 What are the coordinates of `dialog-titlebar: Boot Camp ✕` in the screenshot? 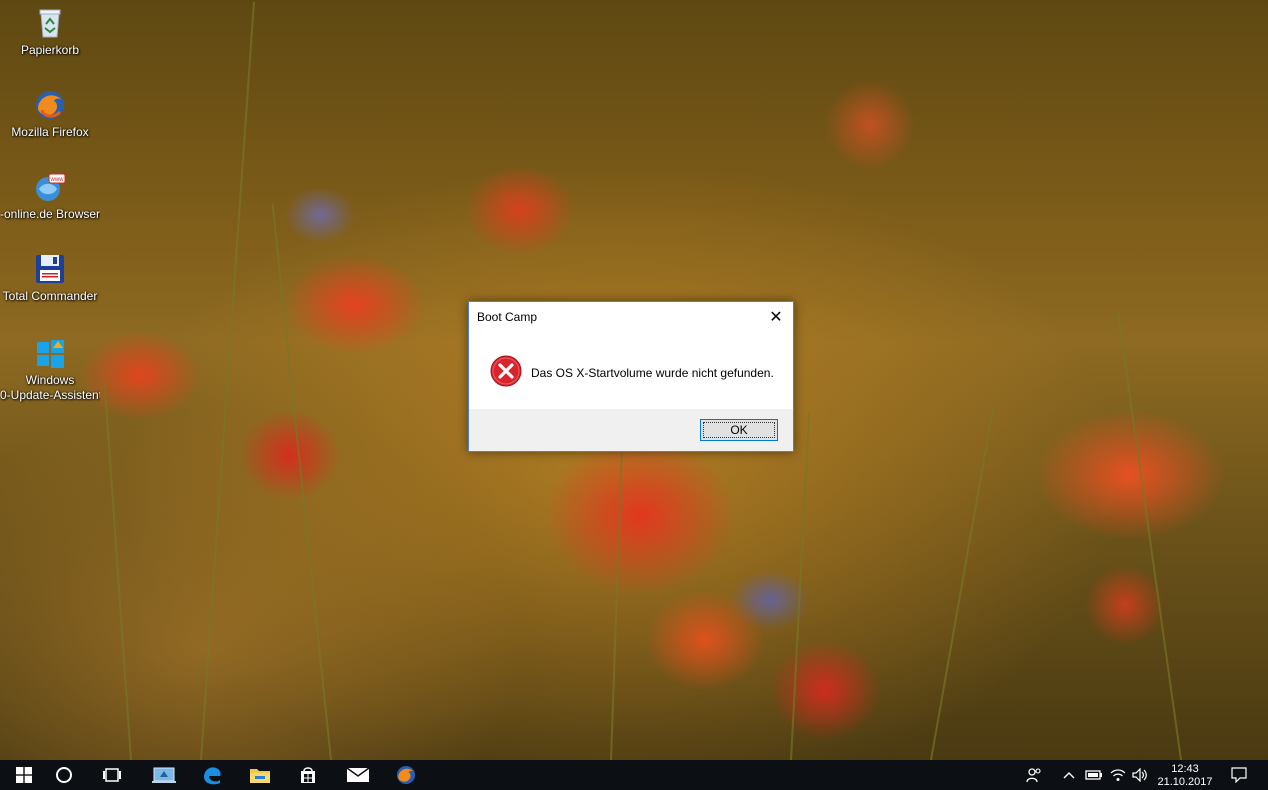 It's located at (631, 317).